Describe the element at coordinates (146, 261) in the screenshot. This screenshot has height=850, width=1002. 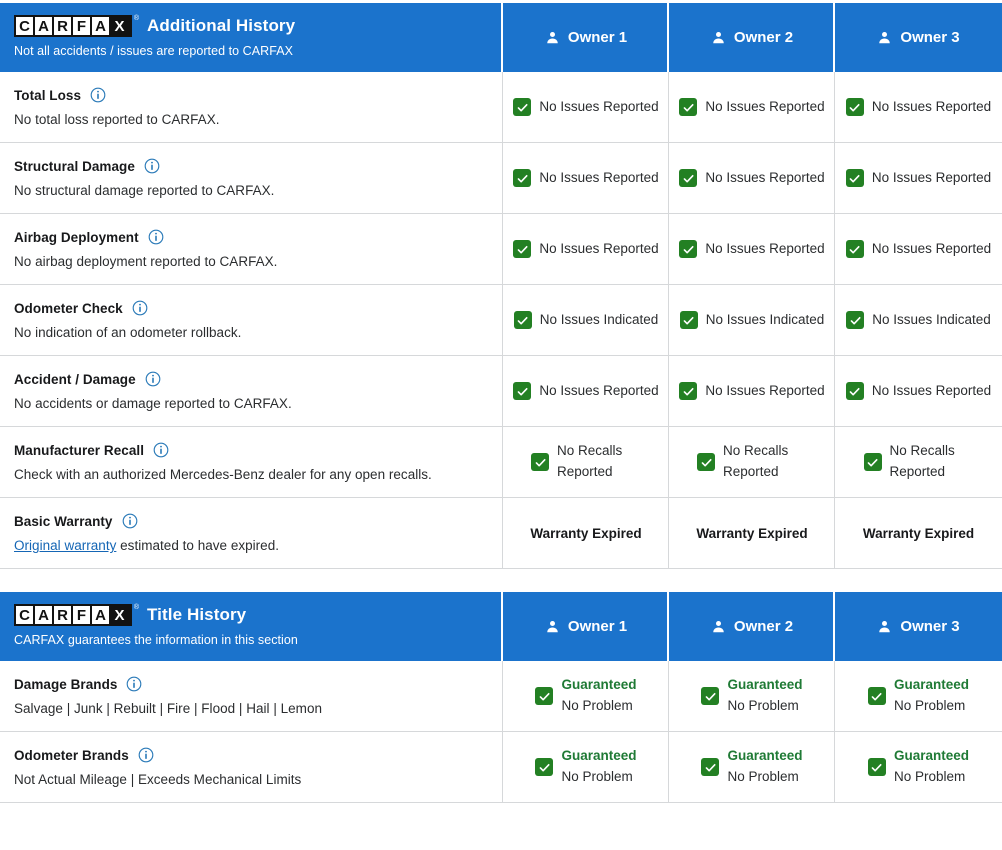
I see `row-description: No airbag deployment reported to CARFAX.` at that location.